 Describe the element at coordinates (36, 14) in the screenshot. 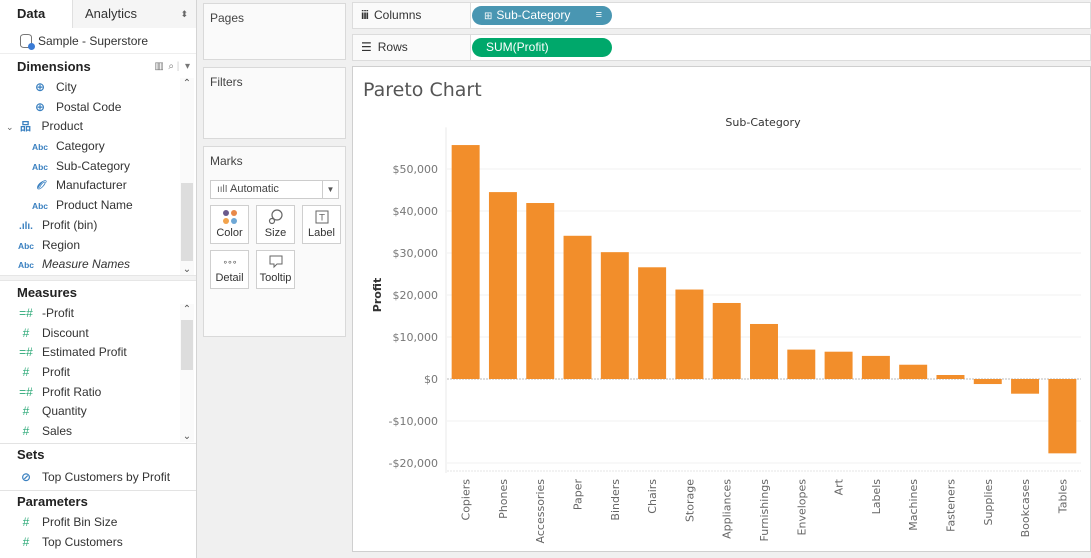

I see `tab-data: Data` at that location.